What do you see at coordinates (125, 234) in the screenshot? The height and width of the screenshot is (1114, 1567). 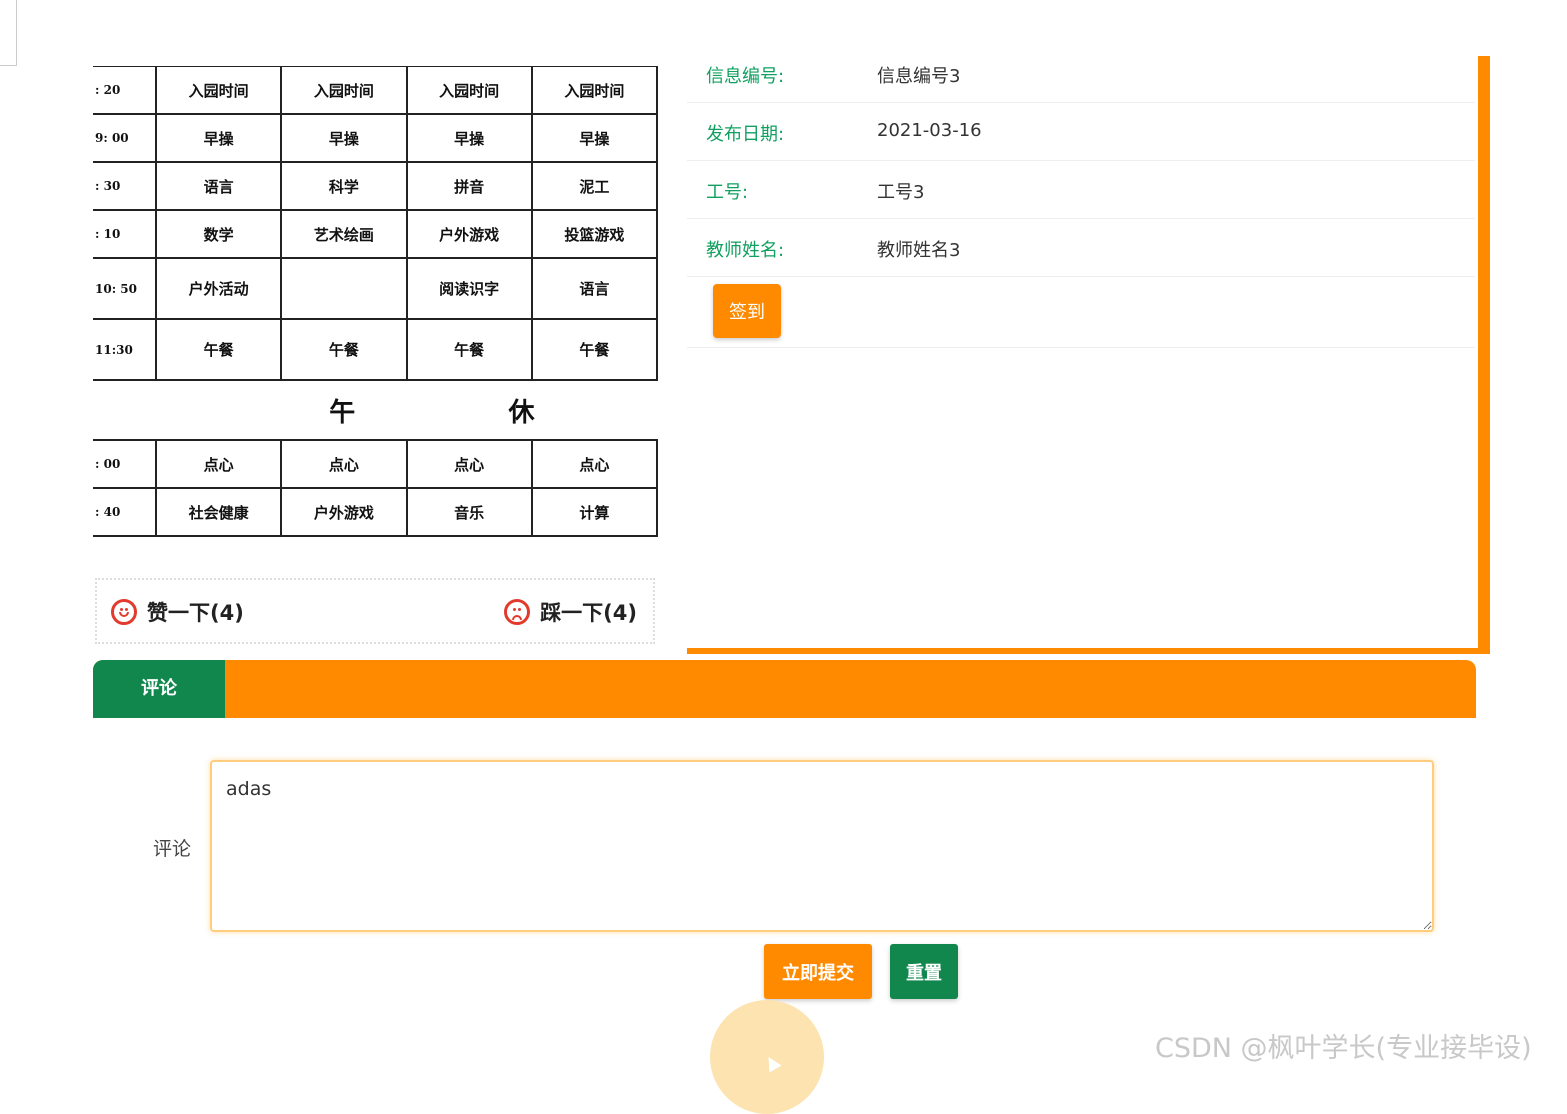 I see `schedule-time: : 10` at bounding box center [125, 234].